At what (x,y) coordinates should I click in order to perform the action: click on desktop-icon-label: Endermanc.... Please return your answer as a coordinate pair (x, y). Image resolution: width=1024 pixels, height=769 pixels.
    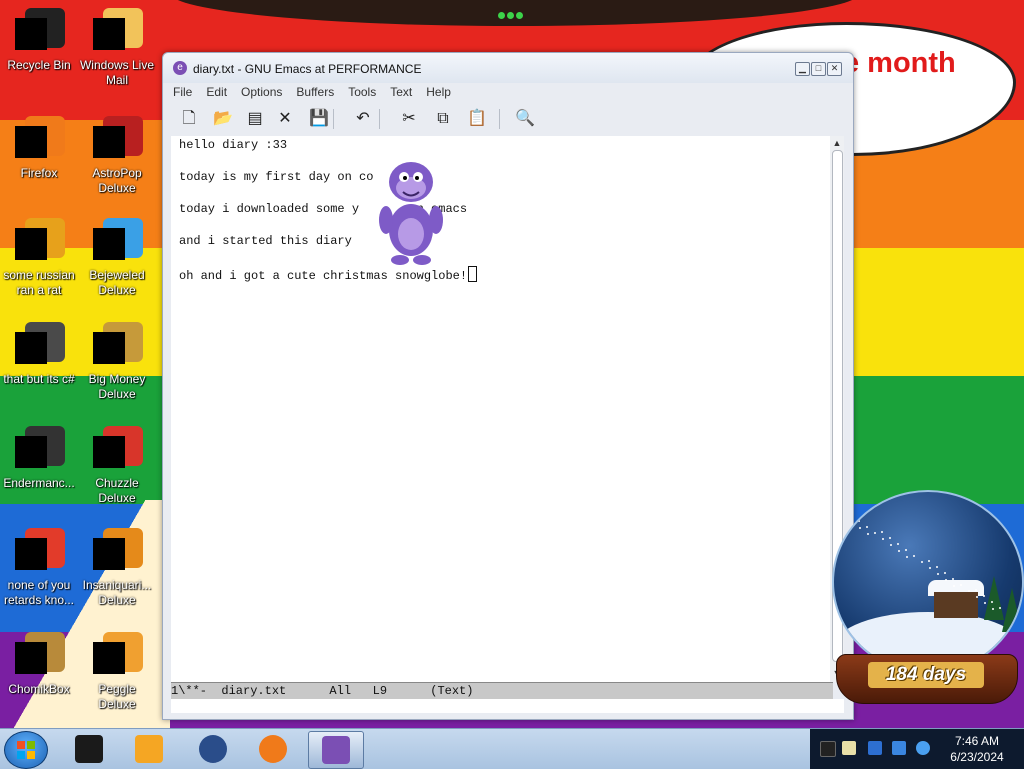
    Looking at the image, I should click on (39, 483).